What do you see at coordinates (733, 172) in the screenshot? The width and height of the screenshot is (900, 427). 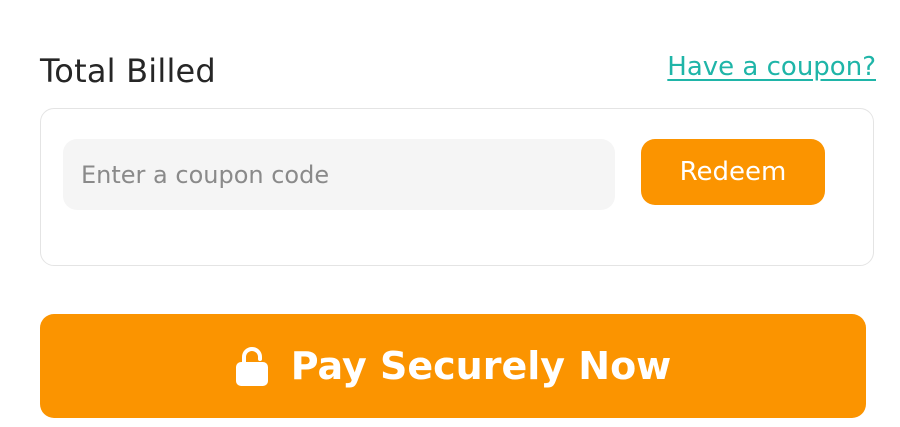 I see `redeem-button: Redeem` at bounding box center [733, 172].